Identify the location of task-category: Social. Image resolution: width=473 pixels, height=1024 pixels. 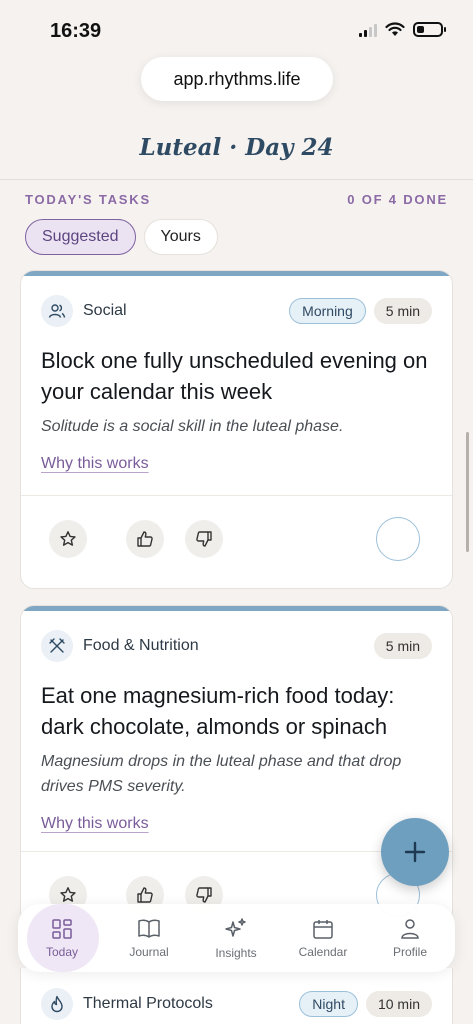
(84, 311).